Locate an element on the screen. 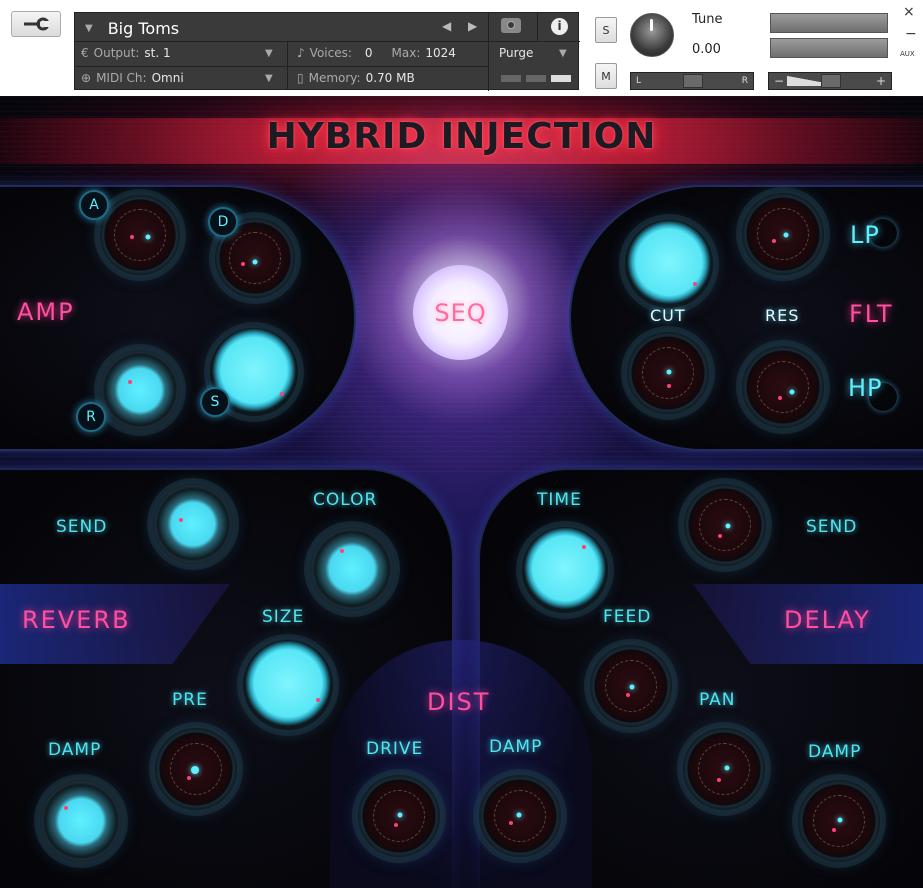 This screenshot has height=888, width=923. attack-knob is located at coordinates (140, 235).